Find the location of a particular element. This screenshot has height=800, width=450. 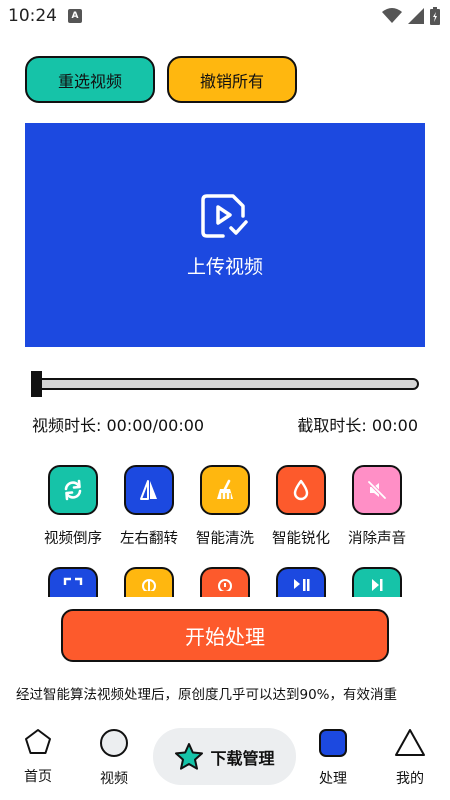

droplet-icon is located at coordinates (301, 490).